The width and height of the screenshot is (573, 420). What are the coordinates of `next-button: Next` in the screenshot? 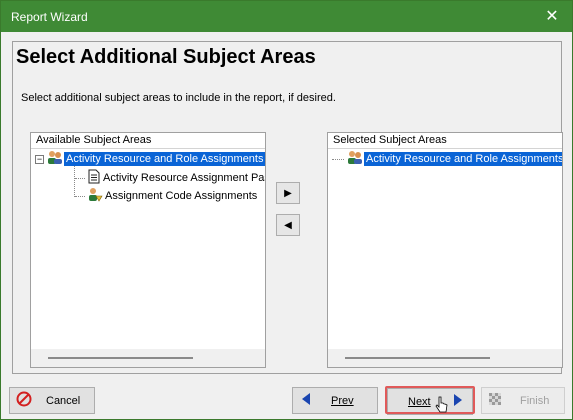 It's located at (430, 401).